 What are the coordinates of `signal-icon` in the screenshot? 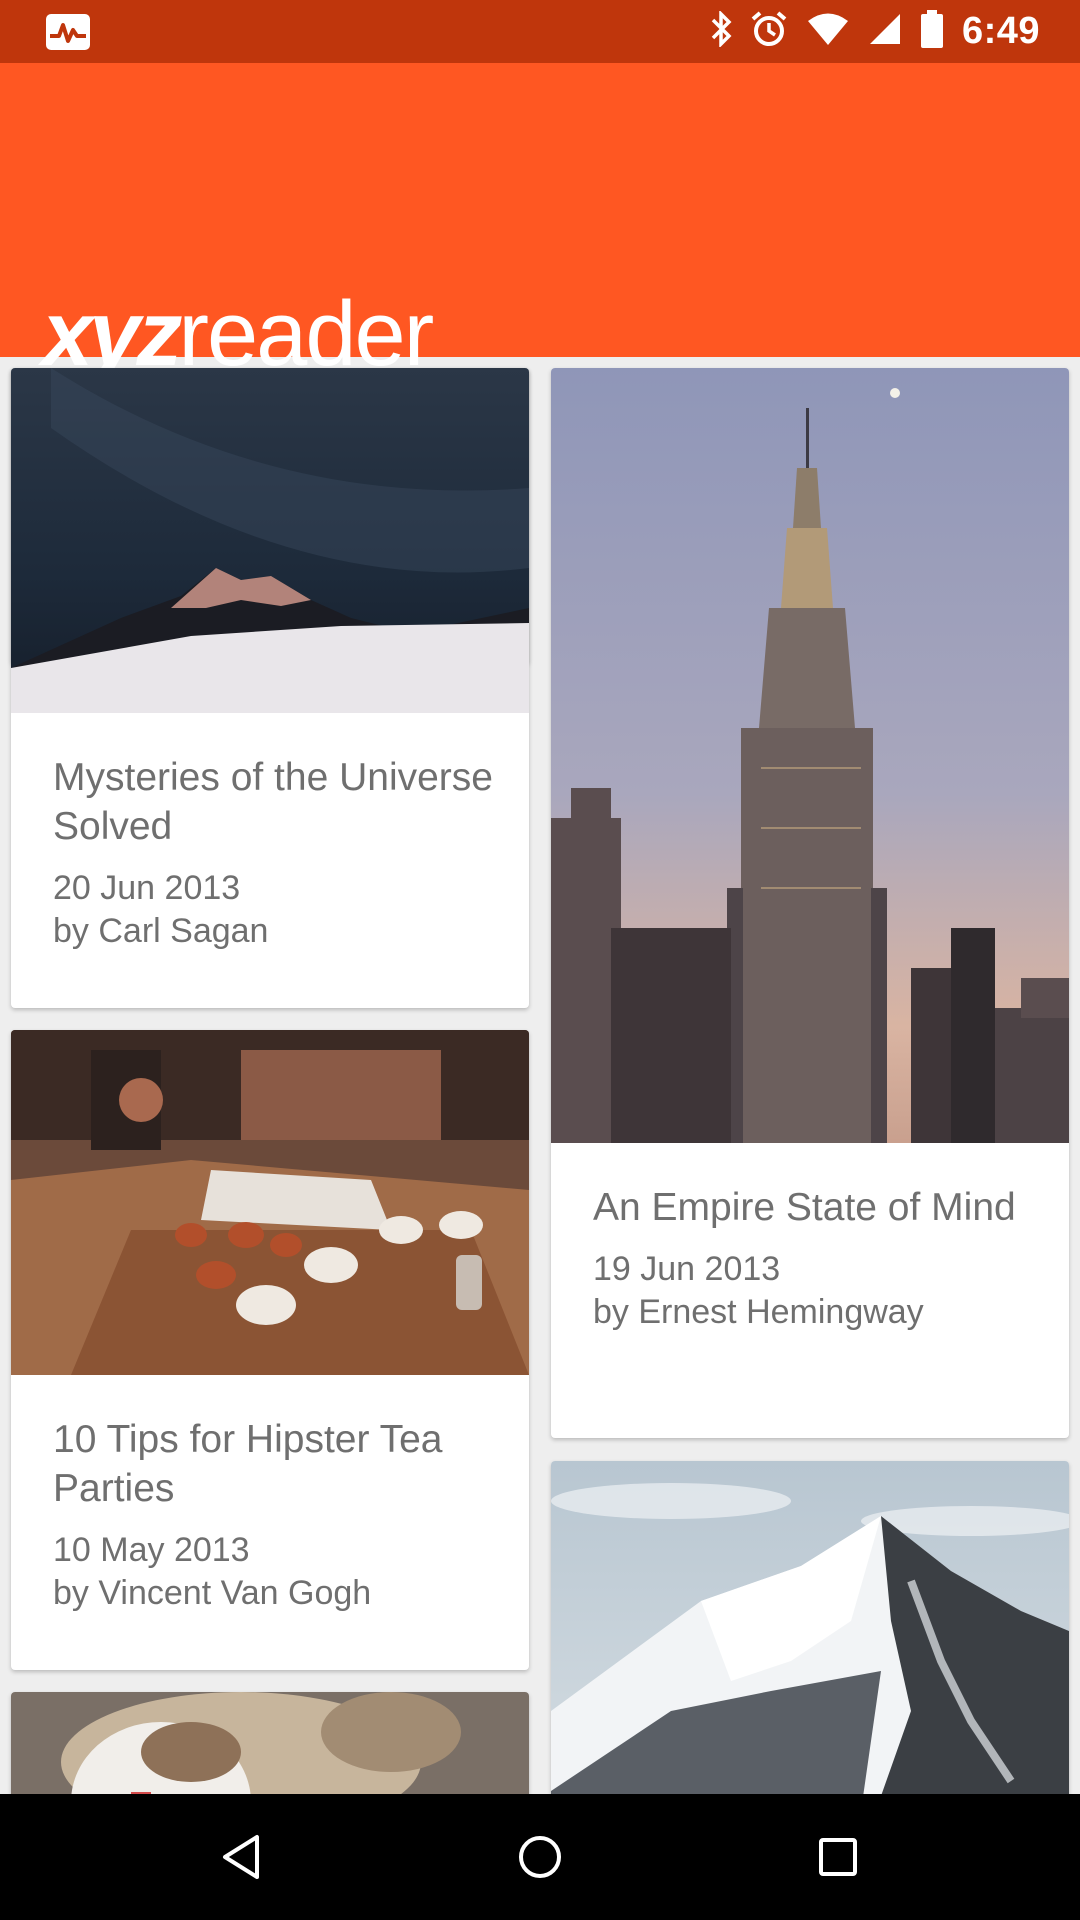 It's located at (885, 31).